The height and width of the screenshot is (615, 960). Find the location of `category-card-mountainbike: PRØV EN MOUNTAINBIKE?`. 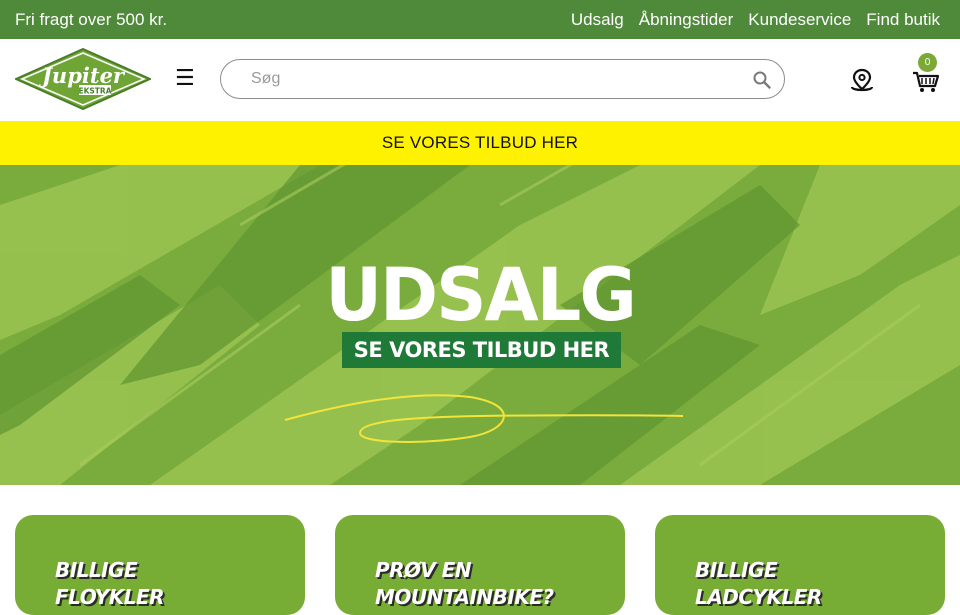

category-card-mountainbike: PRØV EN MOUNTAINBIKE? is located at coordinates (480, 565).